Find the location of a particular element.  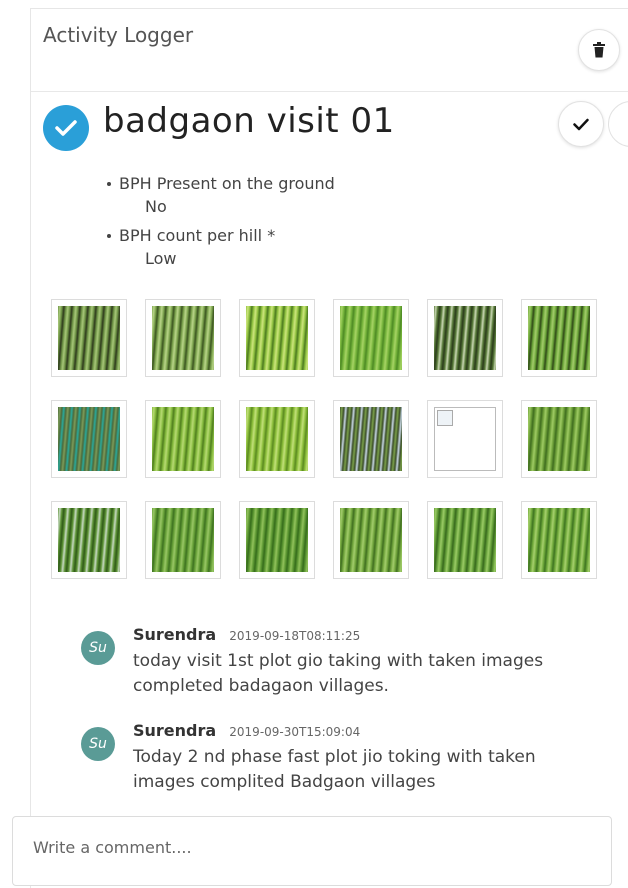

mark-done-button is located at coordinates (581, 124).